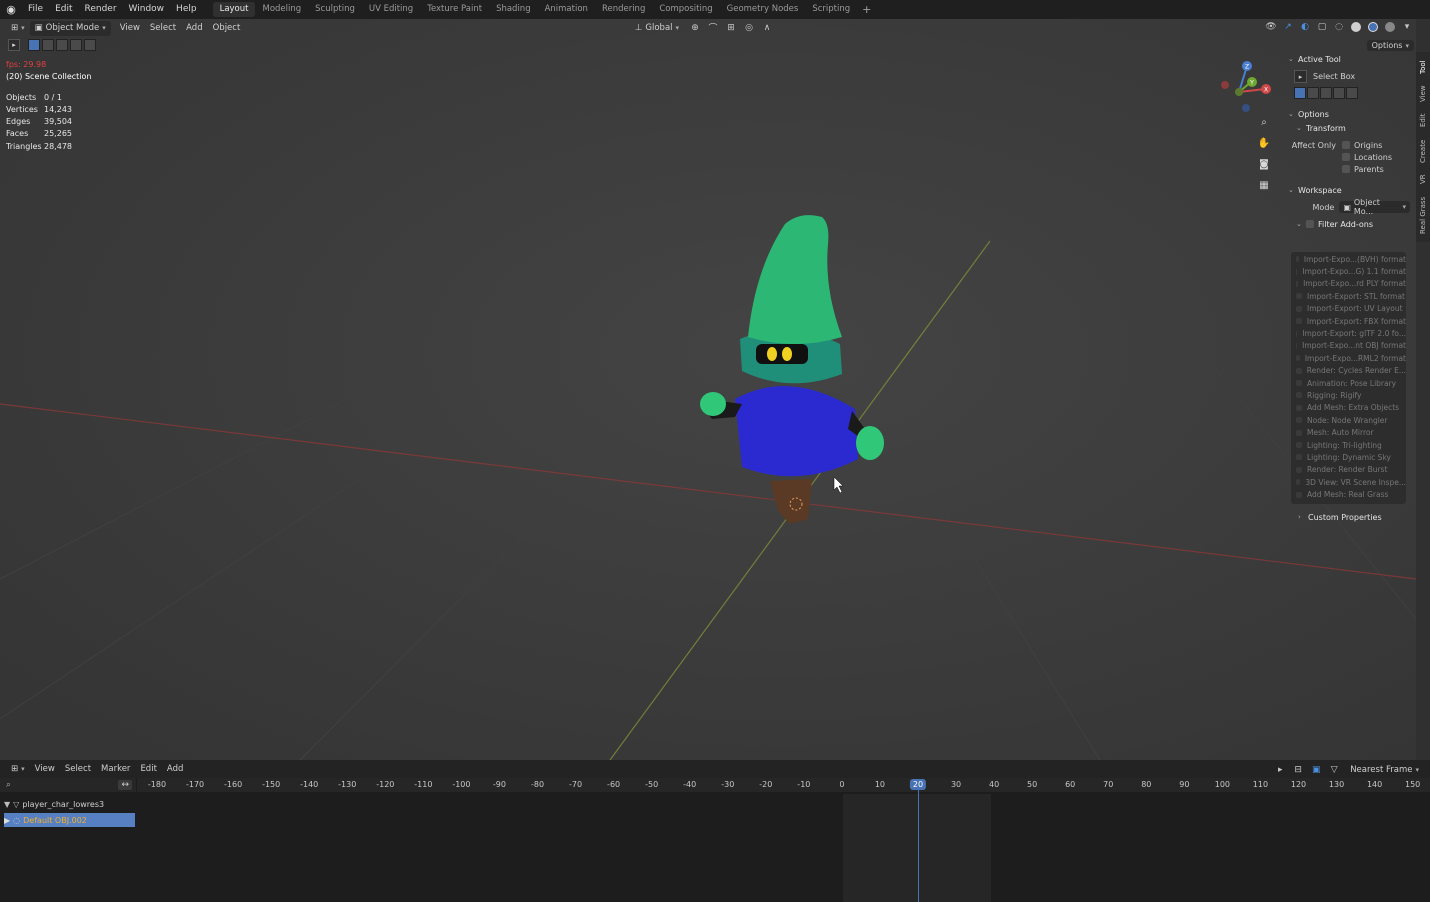 The width and height of the screenshot is (1430, 902). Describe the element at coordinates (1348, 432) in the screenshot. I see `addon-item: Mesh: Auto Mirror` at that location.